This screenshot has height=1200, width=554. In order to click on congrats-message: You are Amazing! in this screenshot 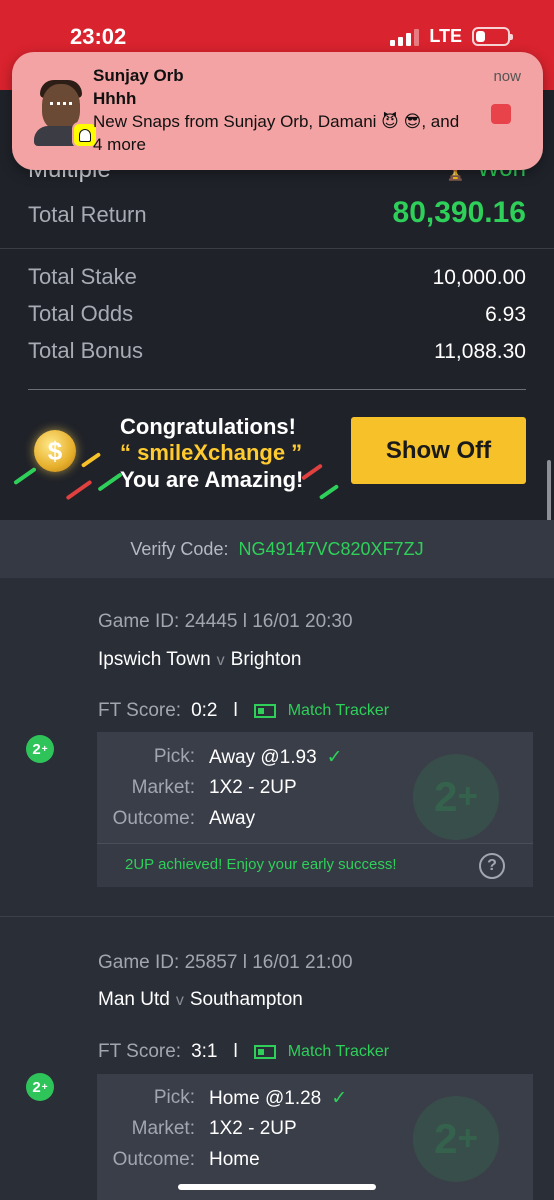, I will do `click(212, 479)`.